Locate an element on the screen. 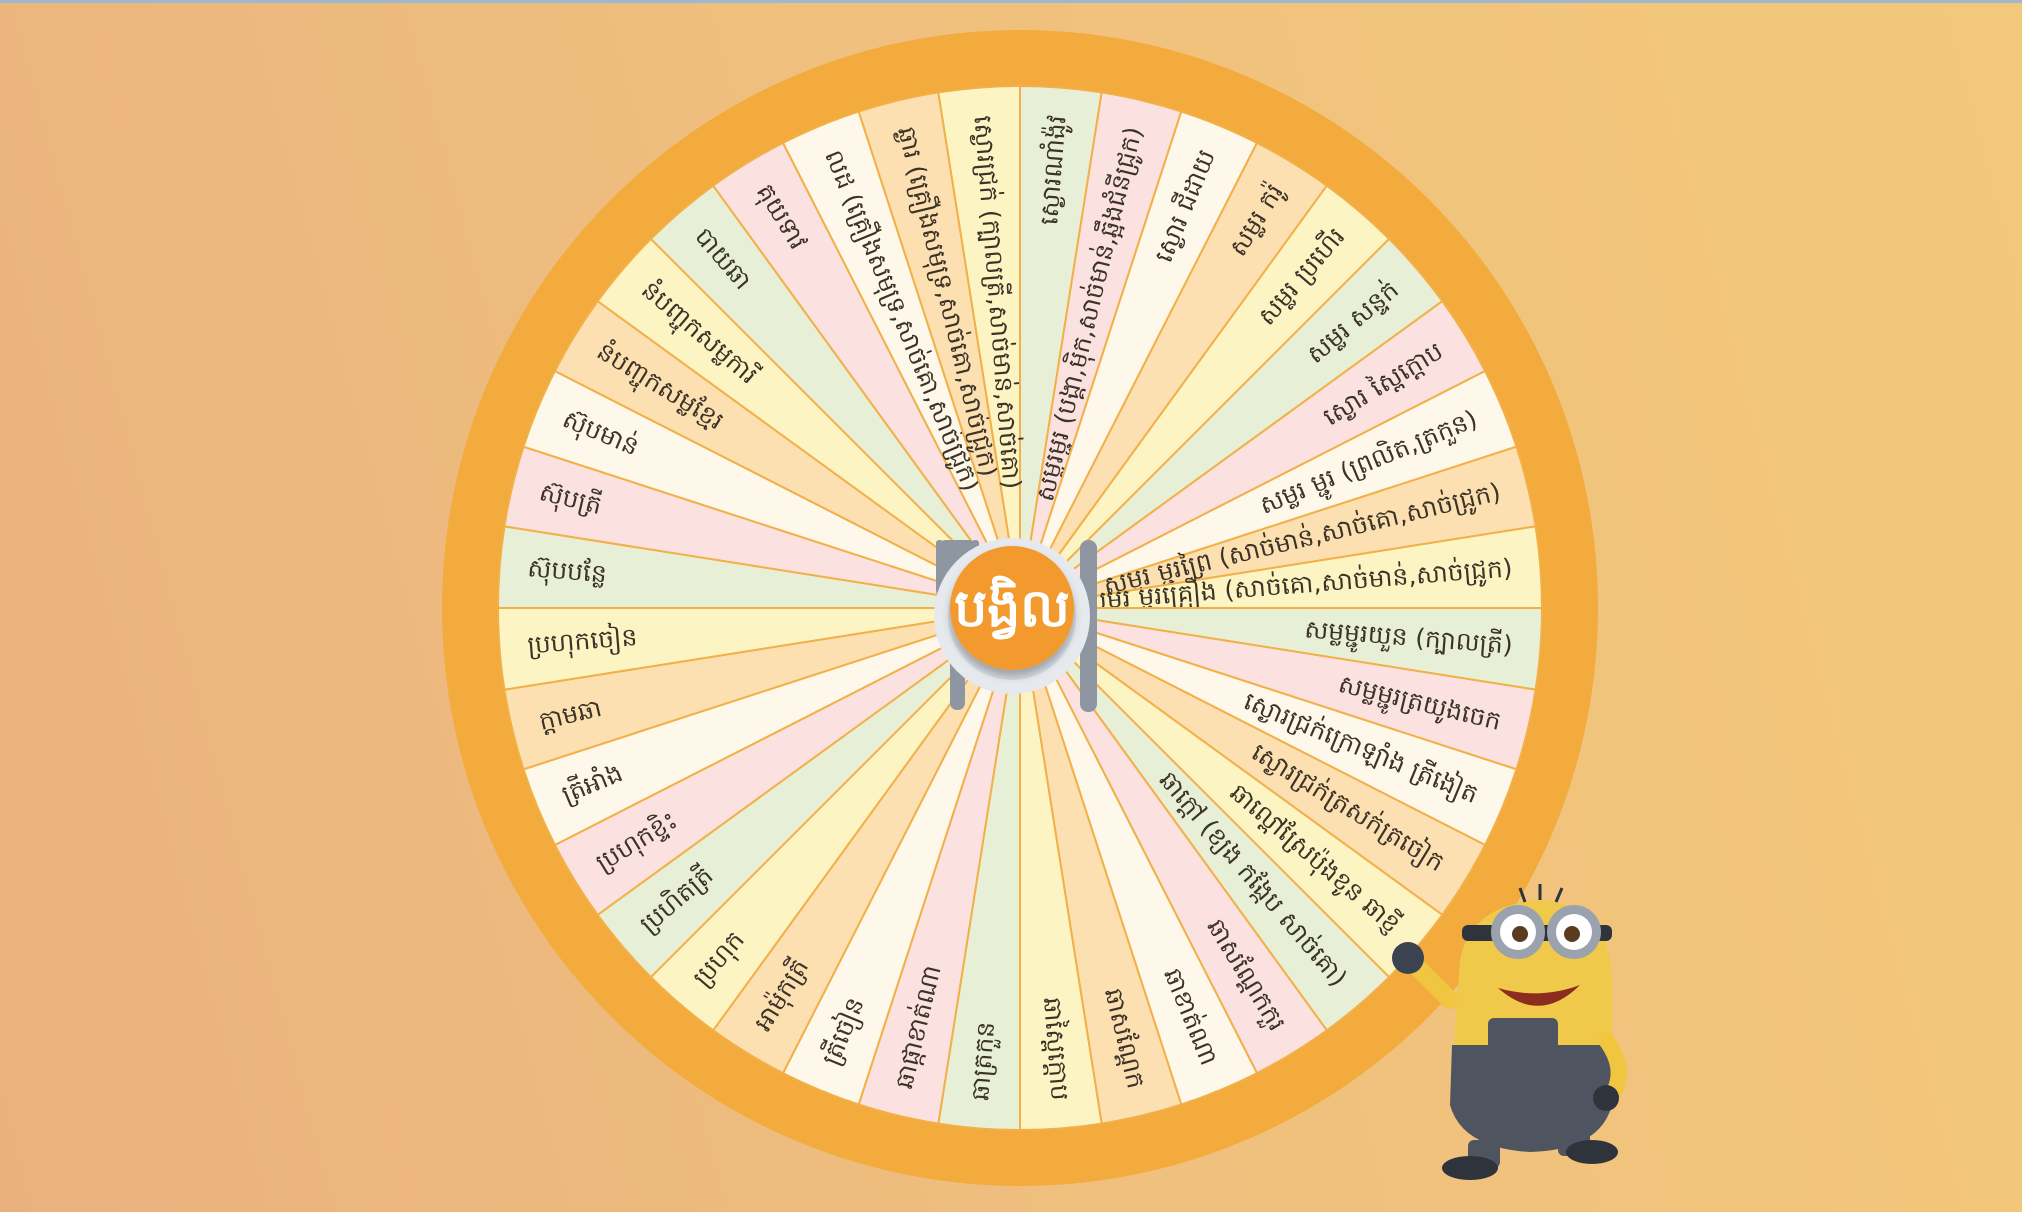 The height and width of the screenshot is (1212, 2022). spin-button: បង្វិល is located at coordinates (1012, 608).